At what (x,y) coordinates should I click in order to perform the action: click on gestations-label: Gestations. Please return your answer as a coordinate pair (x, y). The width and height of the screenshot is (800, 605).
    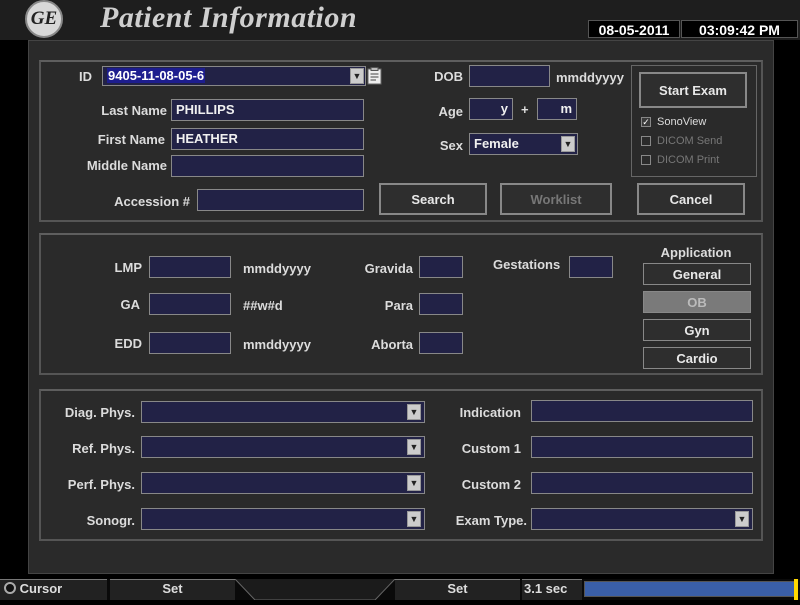
    Looking at the image, I should click on (527, 264).